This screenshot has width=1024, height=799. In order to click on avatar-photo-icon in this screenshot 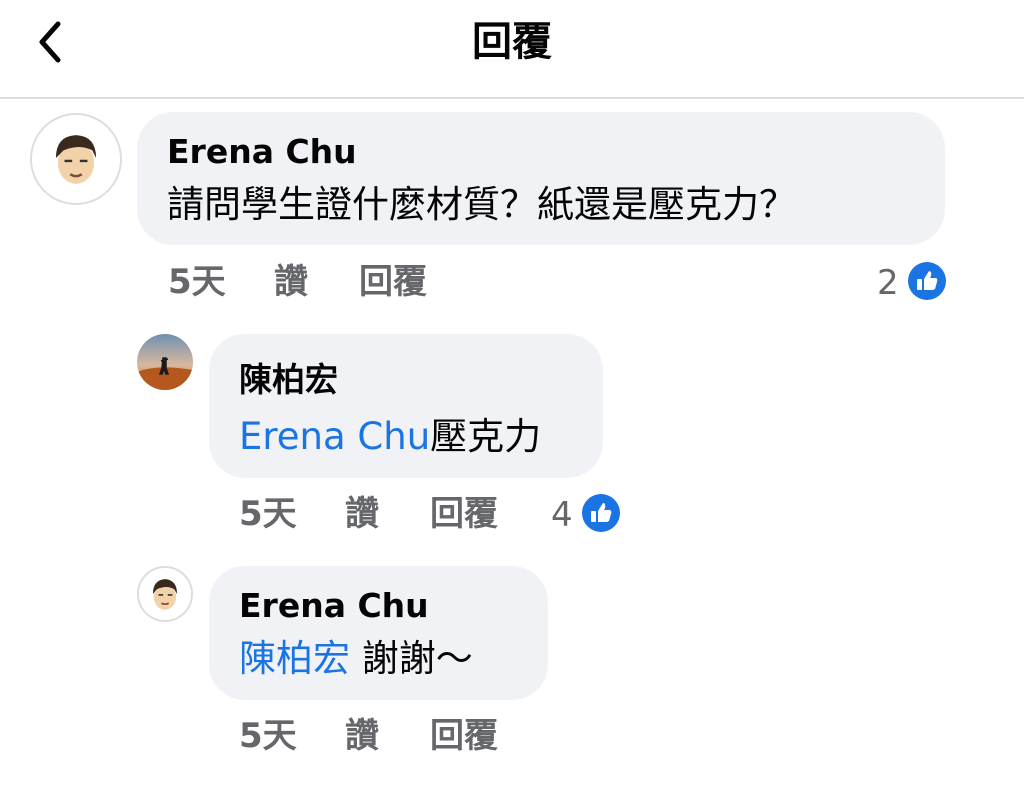, I will do `click(165, 362)`.